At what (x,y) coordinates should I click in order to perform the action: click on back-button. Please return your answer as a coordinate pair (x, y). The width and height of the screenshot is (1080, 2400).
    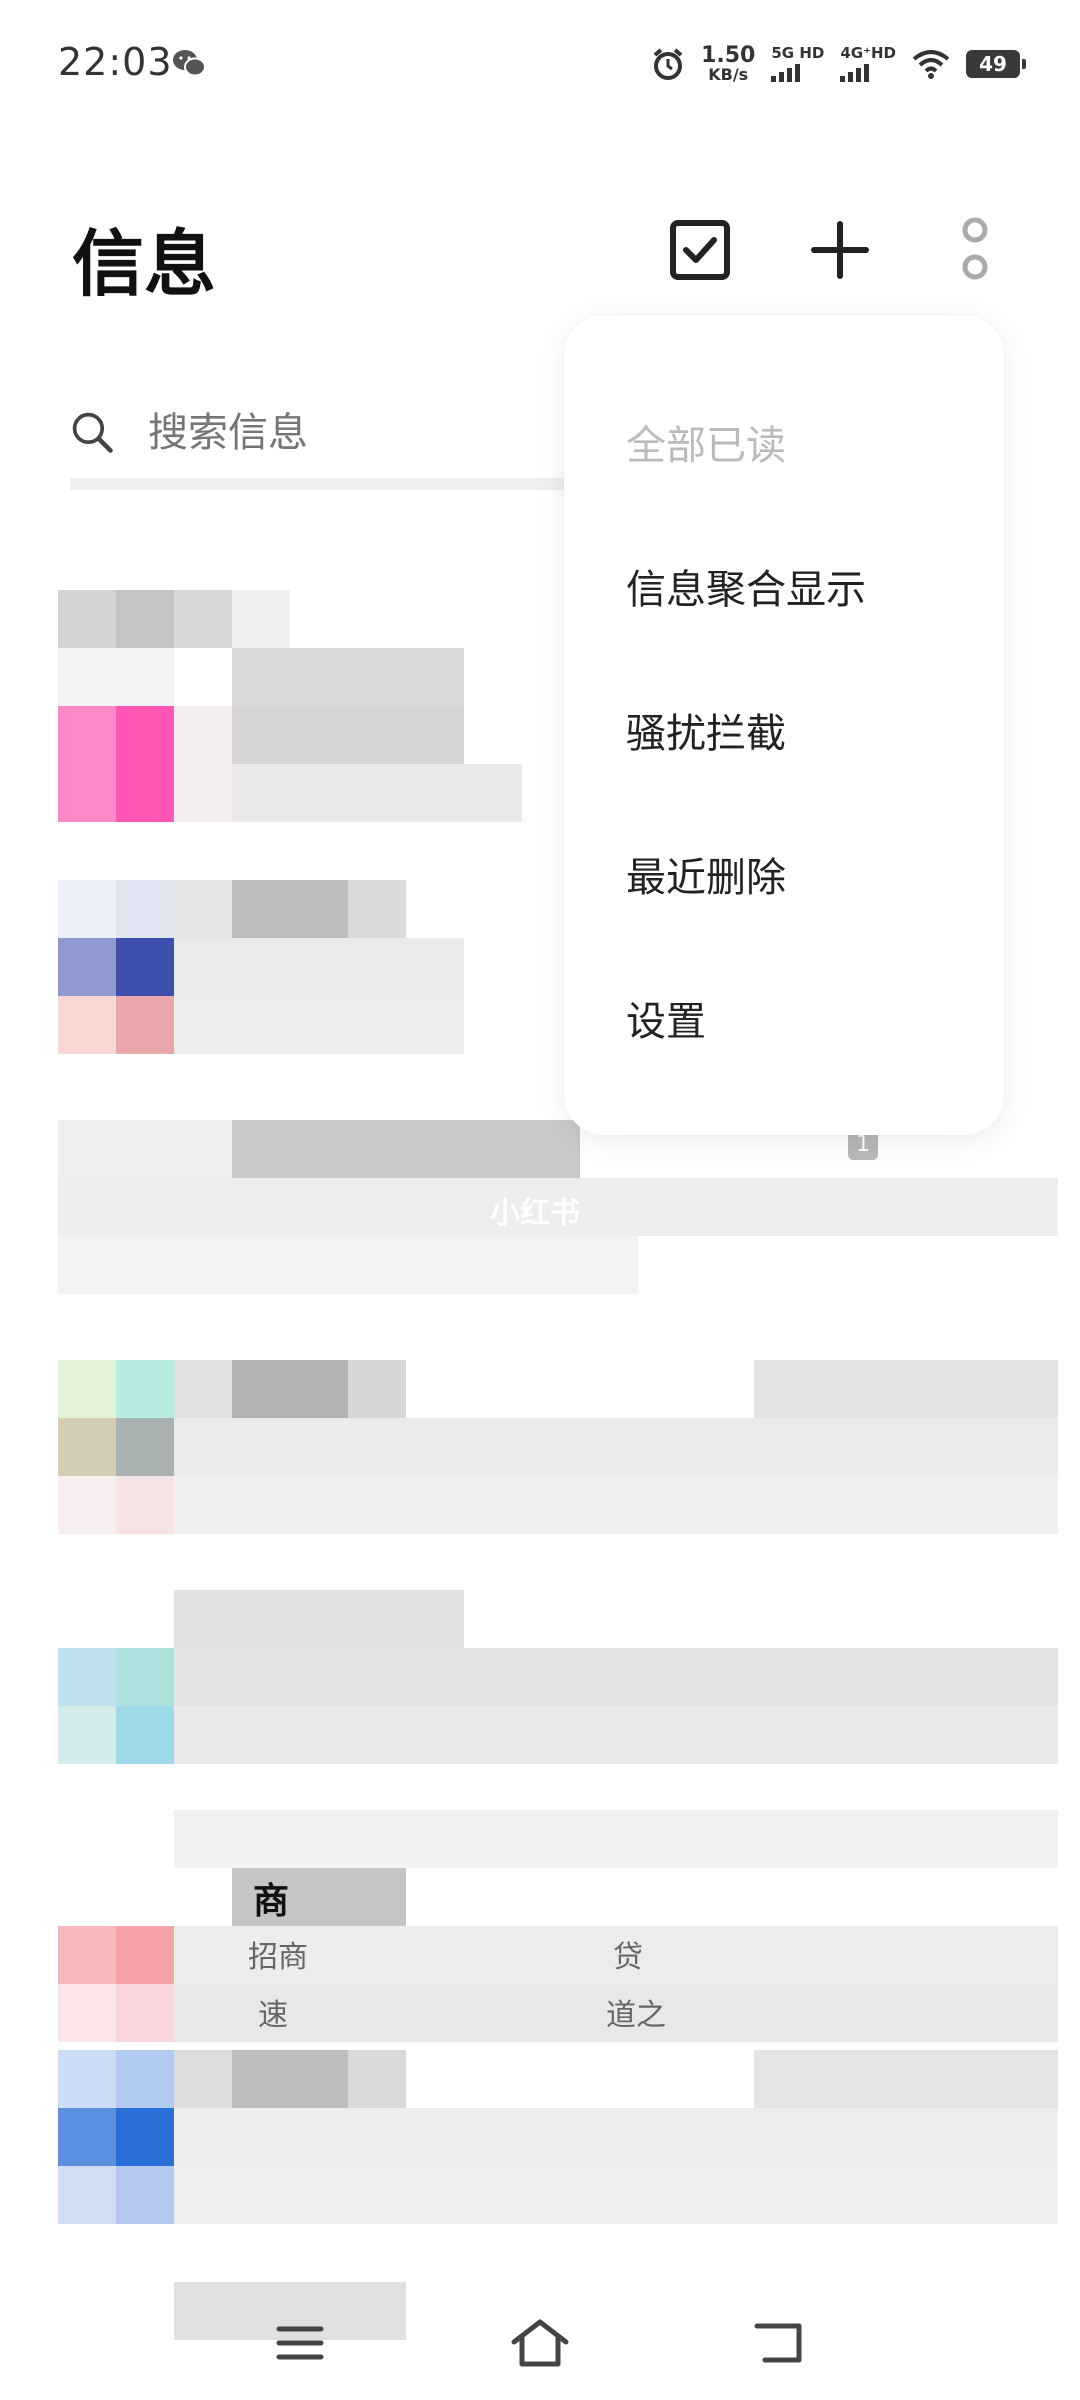
    Looking at the image, I should click on (780, 2343).